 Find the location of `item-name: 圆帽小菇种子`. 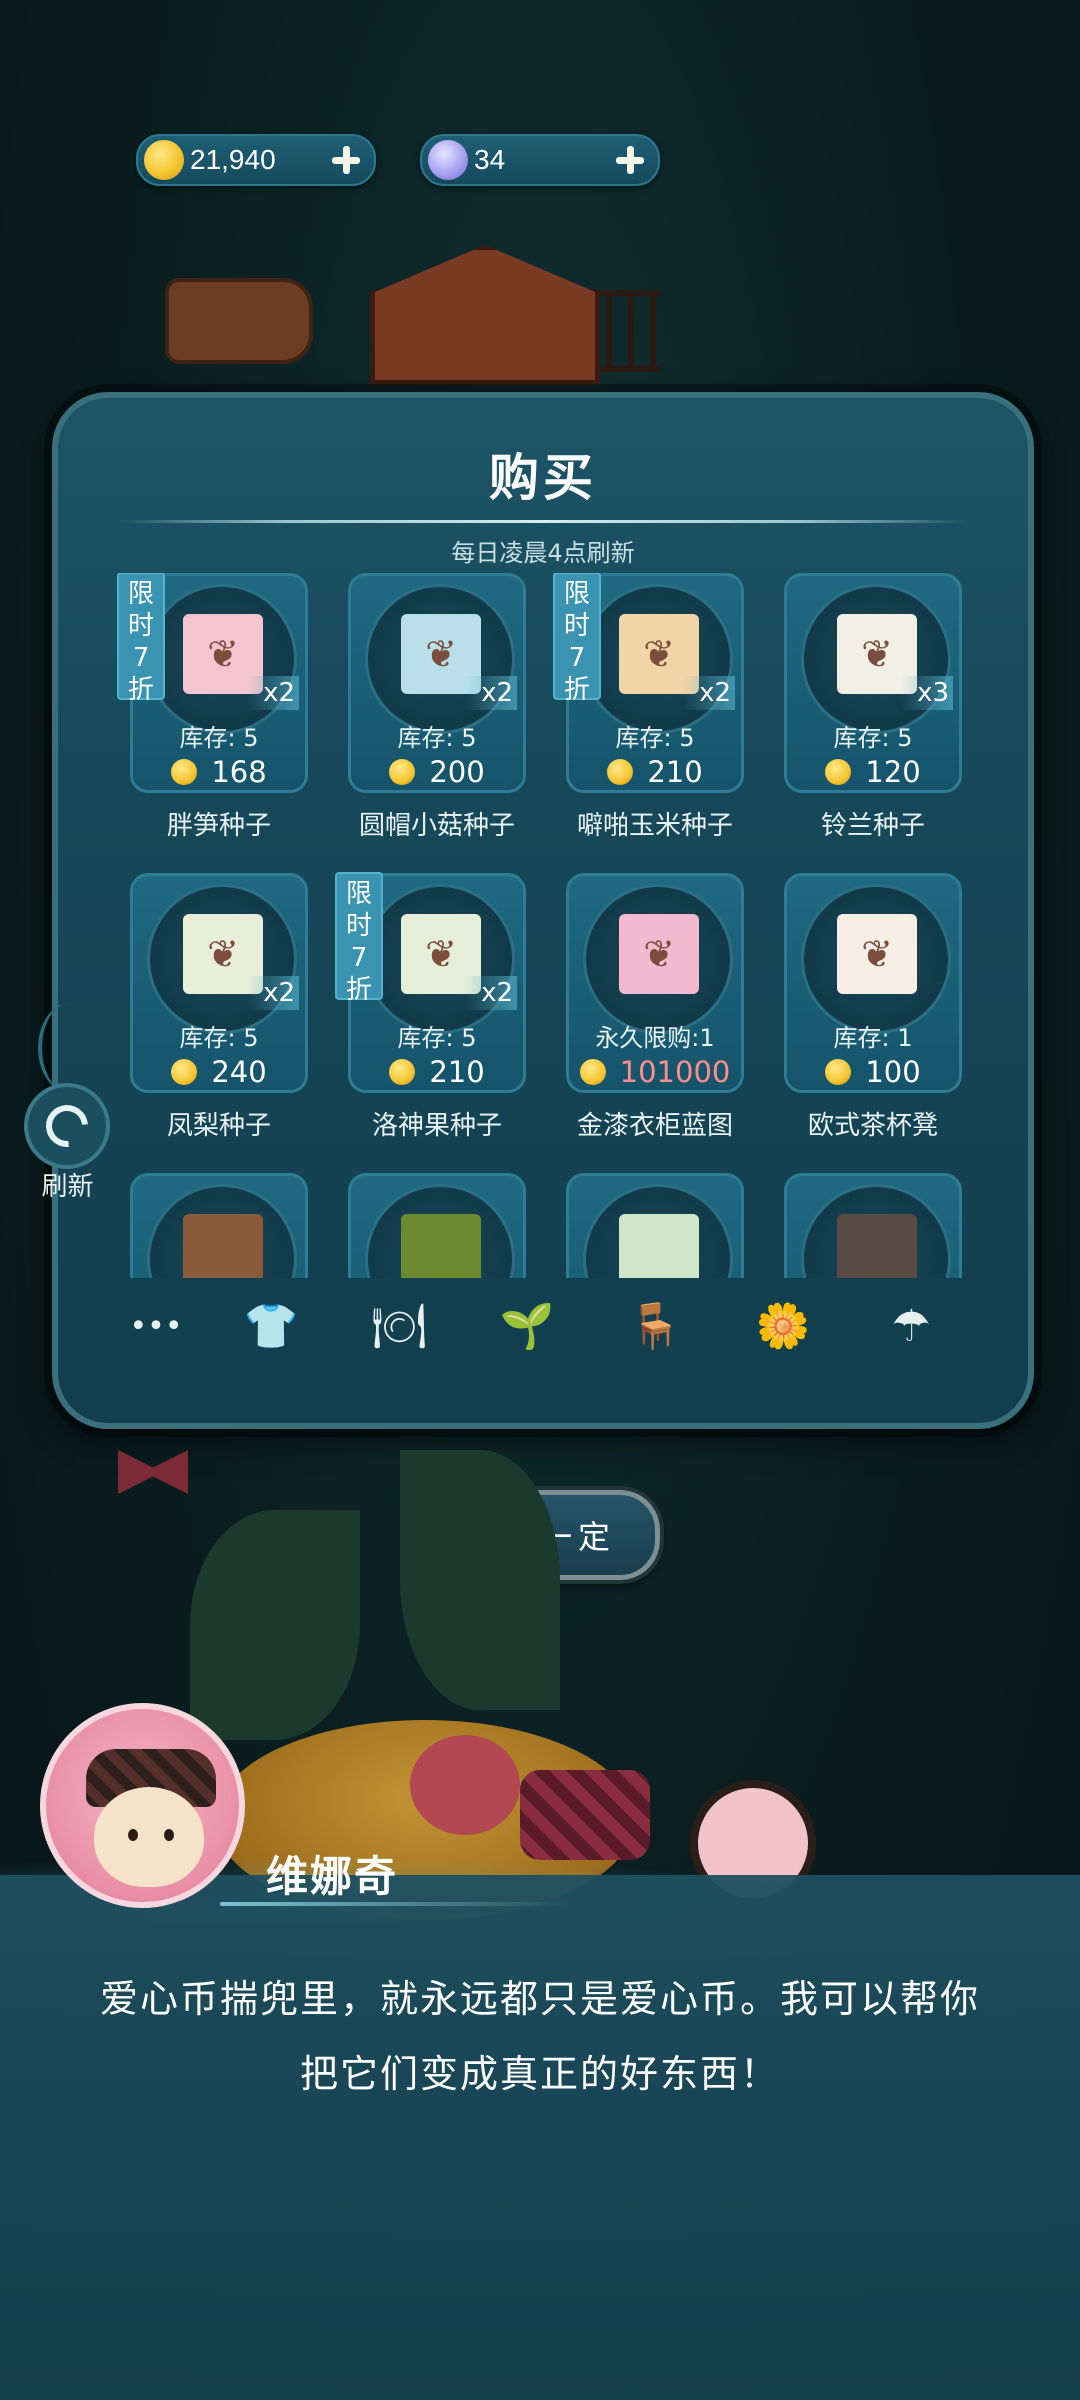

item-name: 圆帽小菇种子 is located at coordinates (436, 826).